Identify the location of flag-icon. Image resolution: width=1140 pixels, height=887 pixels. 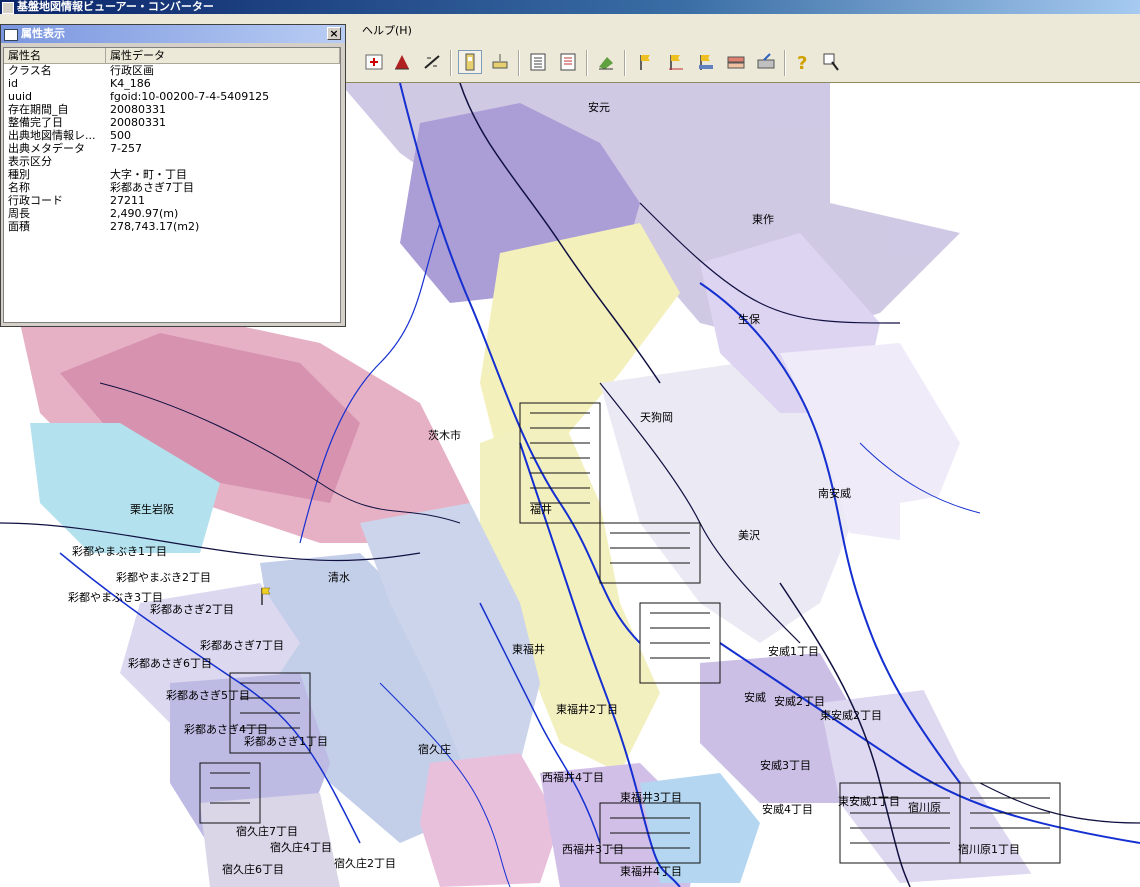
(646, 62).